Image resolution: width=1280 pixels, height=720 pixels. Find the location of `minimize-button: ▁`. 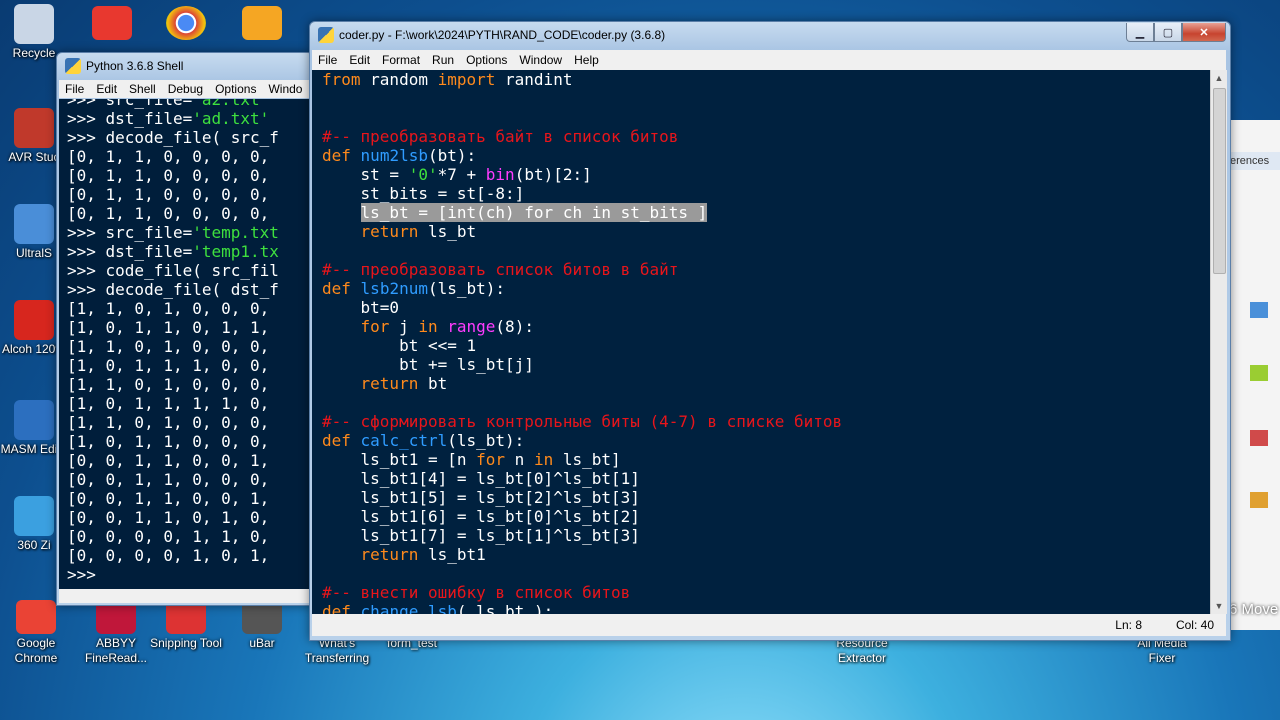

minimize-button: ▁ is located at coordinates (1140, 32).